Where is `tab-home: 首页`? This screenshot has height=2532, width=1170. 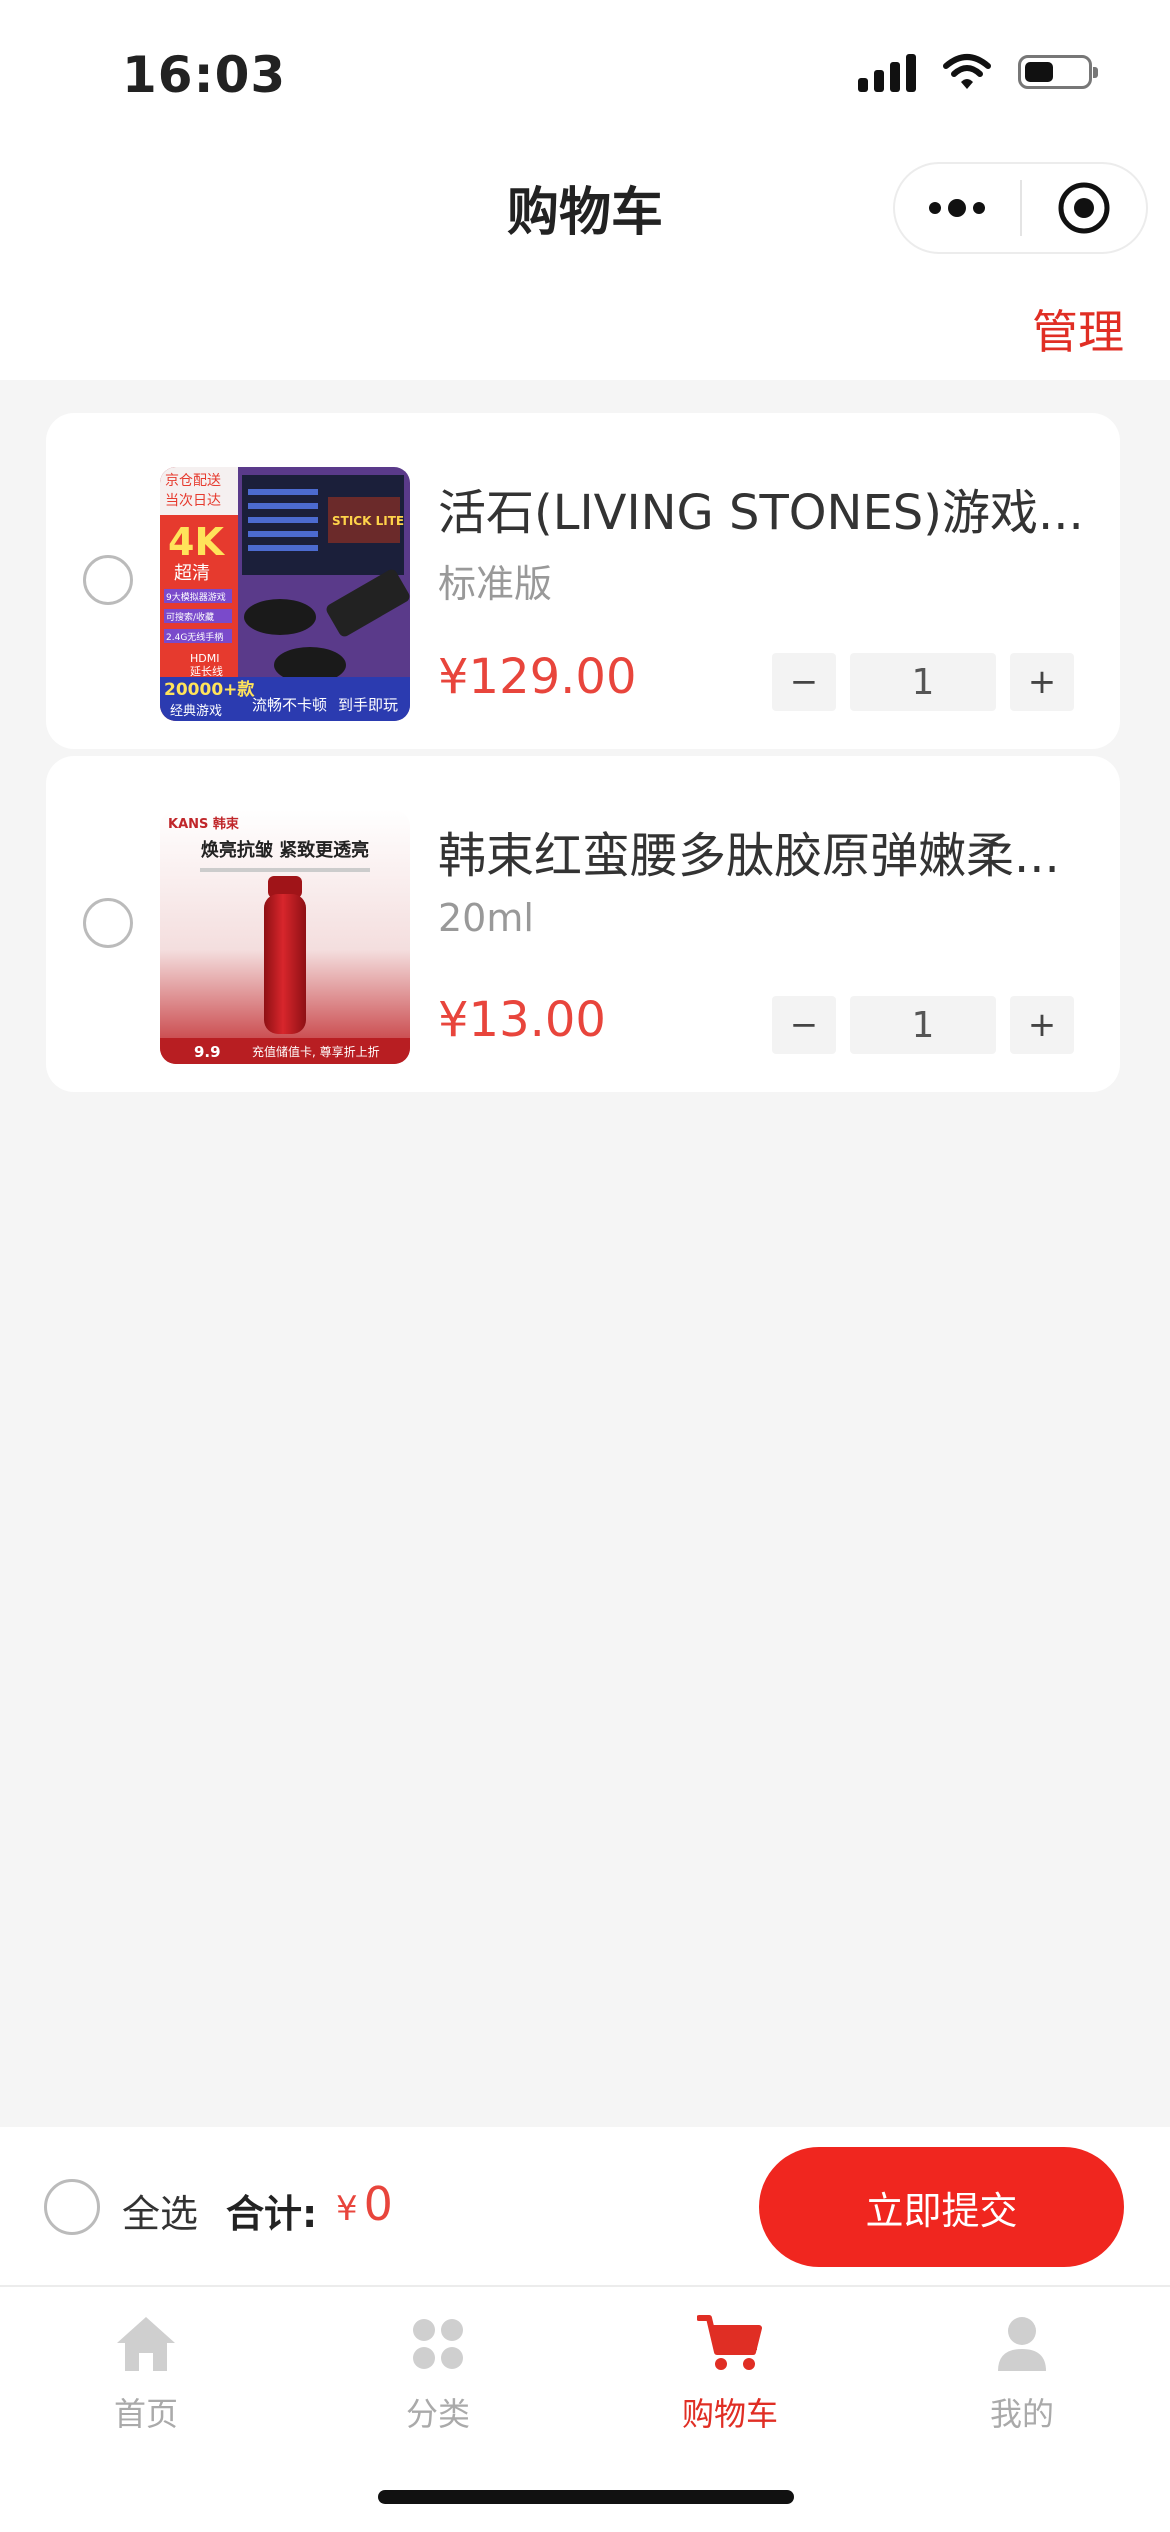 tab-home: 首页 is located at coordinates (146, 2372).